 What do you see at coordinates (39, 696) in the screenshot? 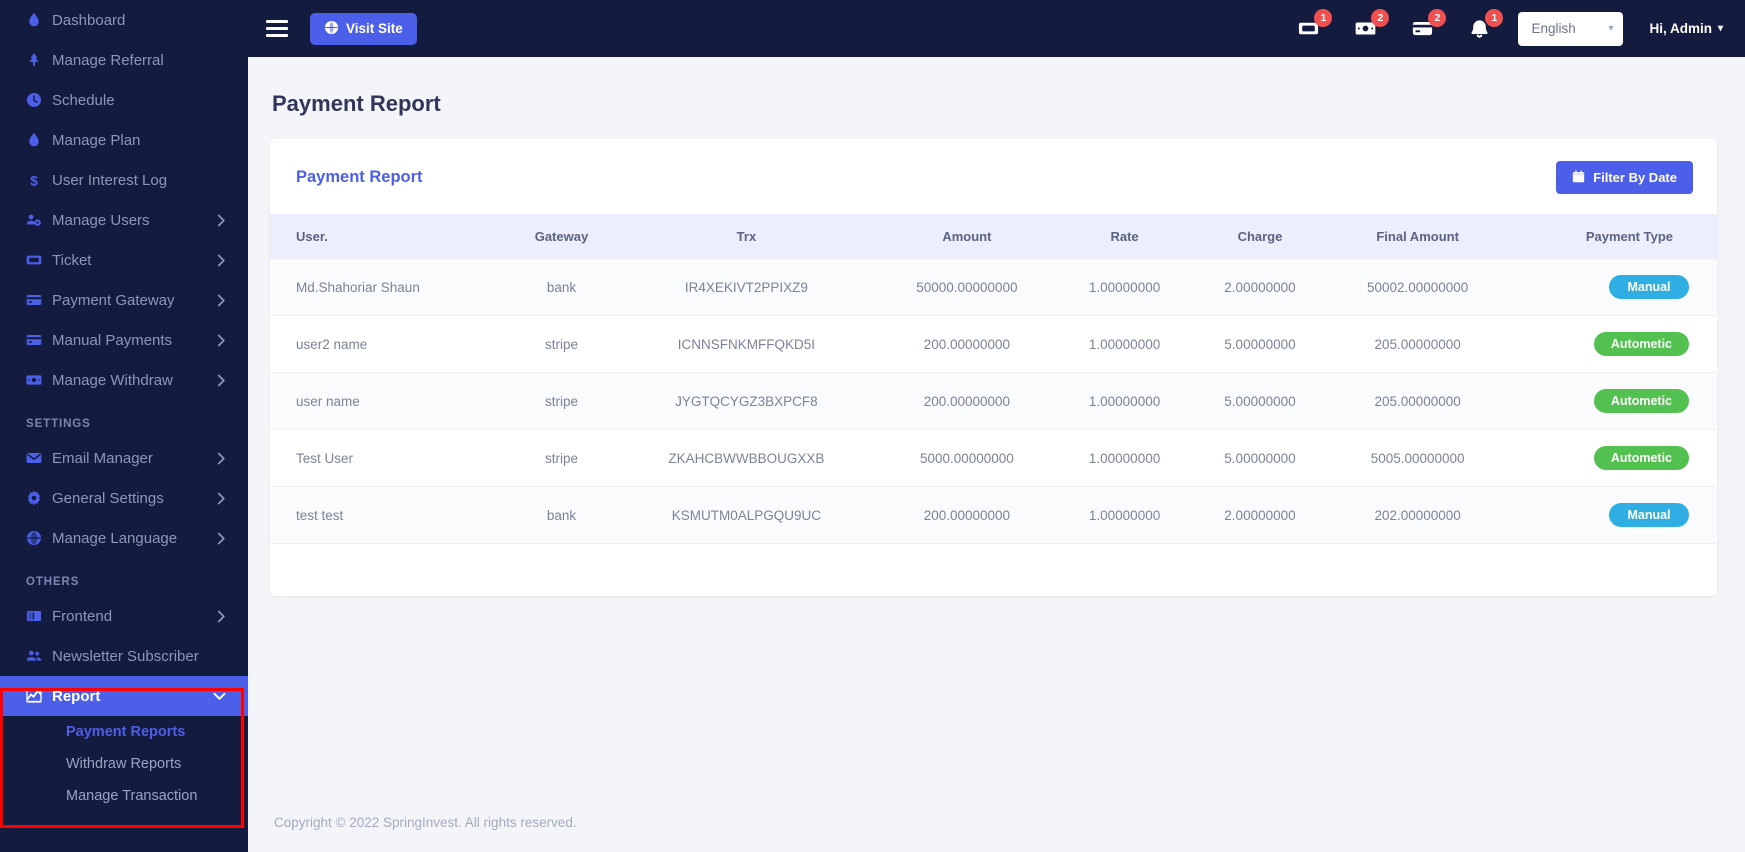
I see `chart-line-icon` at bounding box center [39, 696].